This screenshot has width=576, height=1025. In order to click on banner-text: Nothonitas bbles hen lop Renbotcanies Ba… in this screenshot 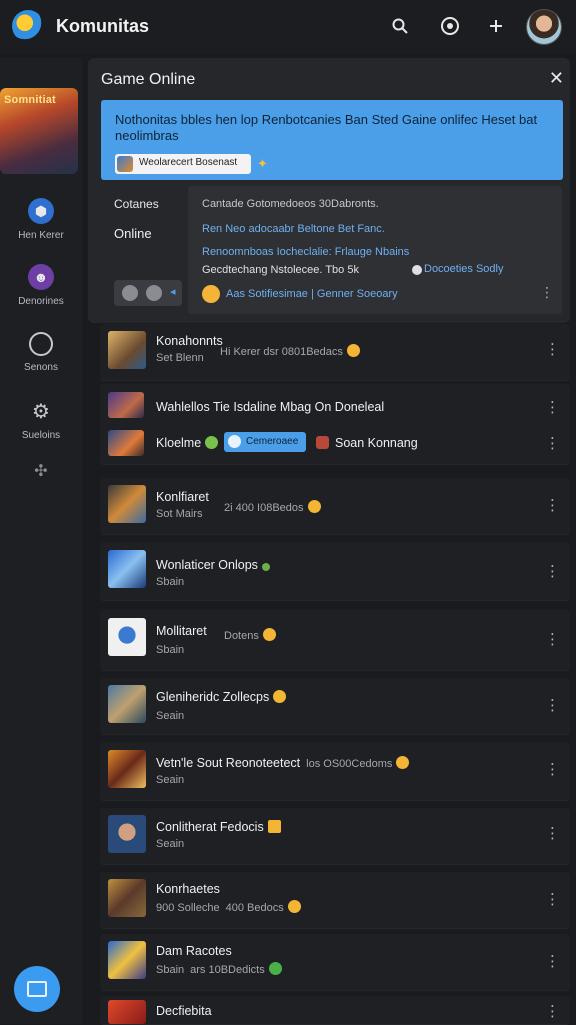, I will do `click(326, 127)`.